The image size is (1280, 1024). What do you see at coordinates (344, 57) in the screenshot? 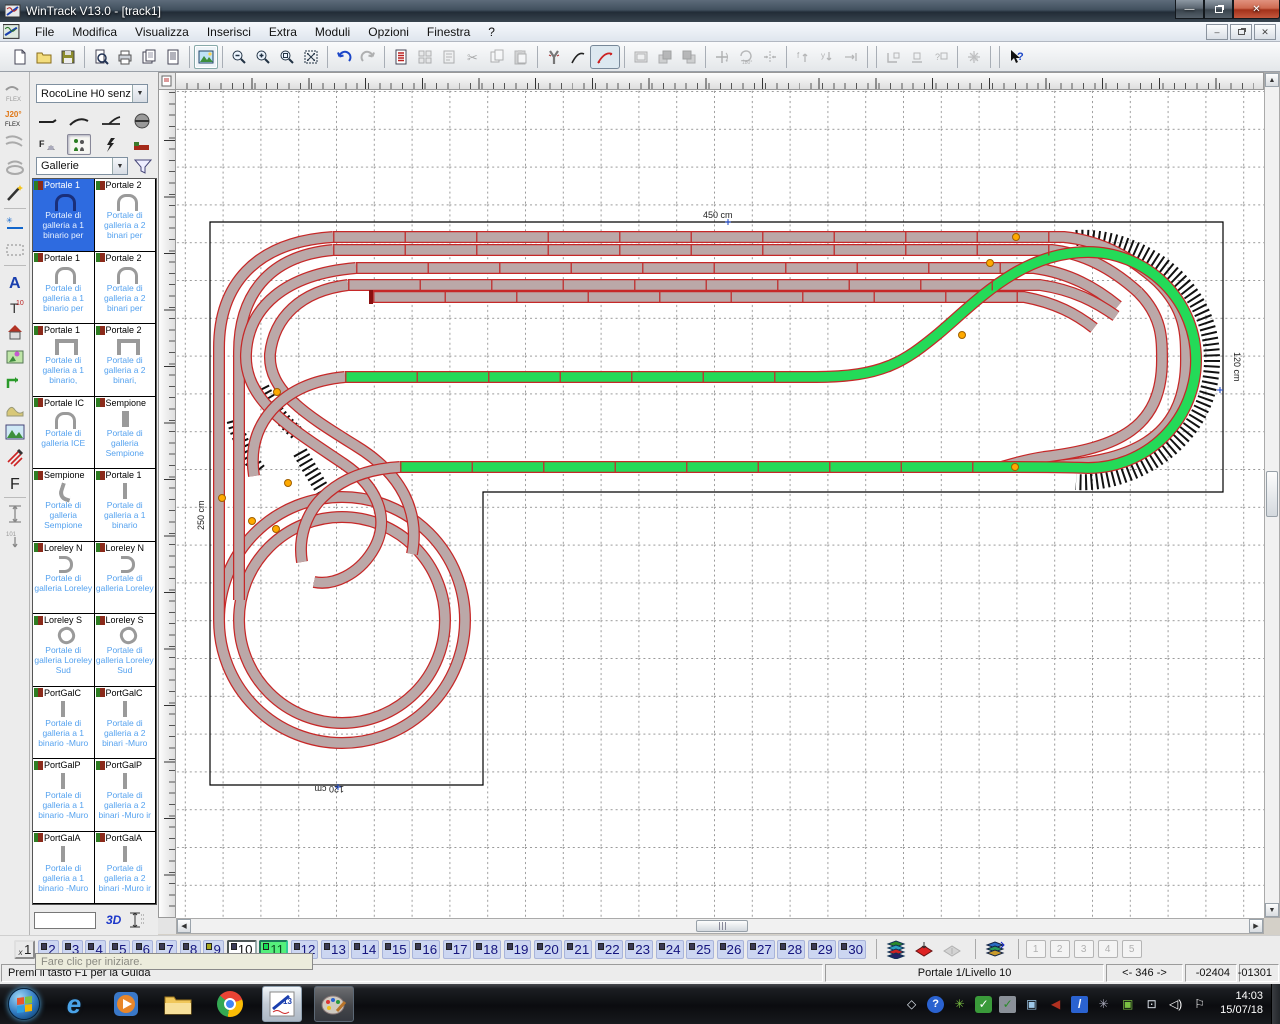
I see `undo-icon` at bounding box center [344, 57].